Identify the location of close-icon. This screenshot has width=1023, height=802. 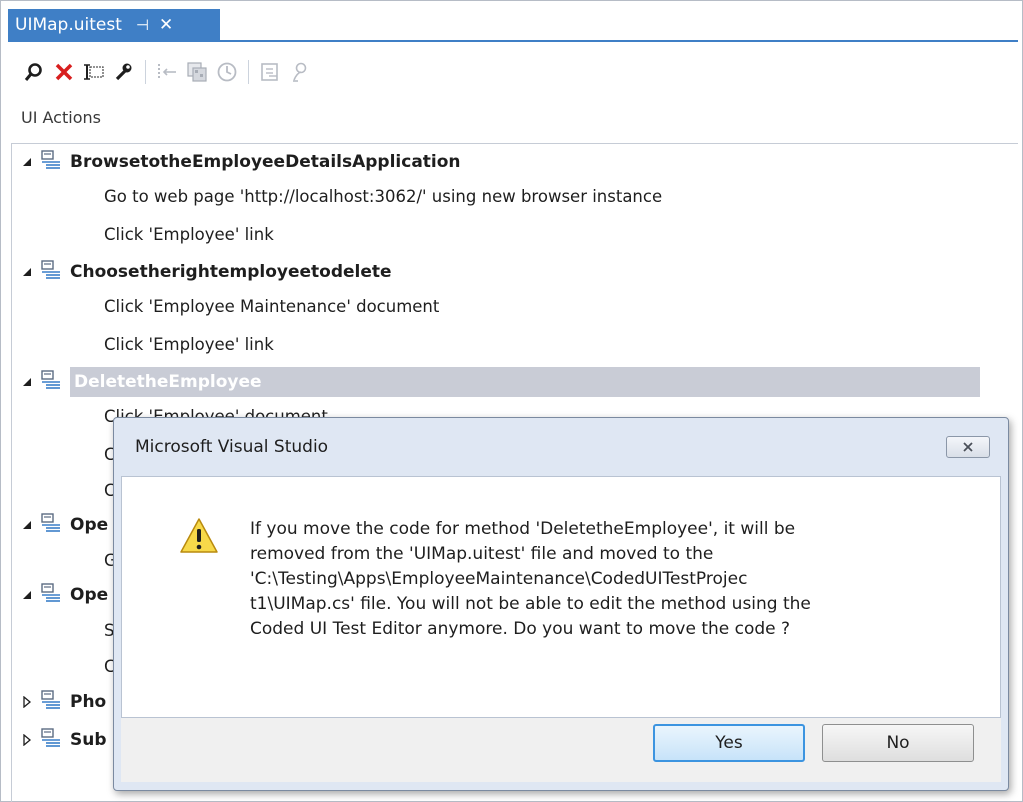
(968, 447).